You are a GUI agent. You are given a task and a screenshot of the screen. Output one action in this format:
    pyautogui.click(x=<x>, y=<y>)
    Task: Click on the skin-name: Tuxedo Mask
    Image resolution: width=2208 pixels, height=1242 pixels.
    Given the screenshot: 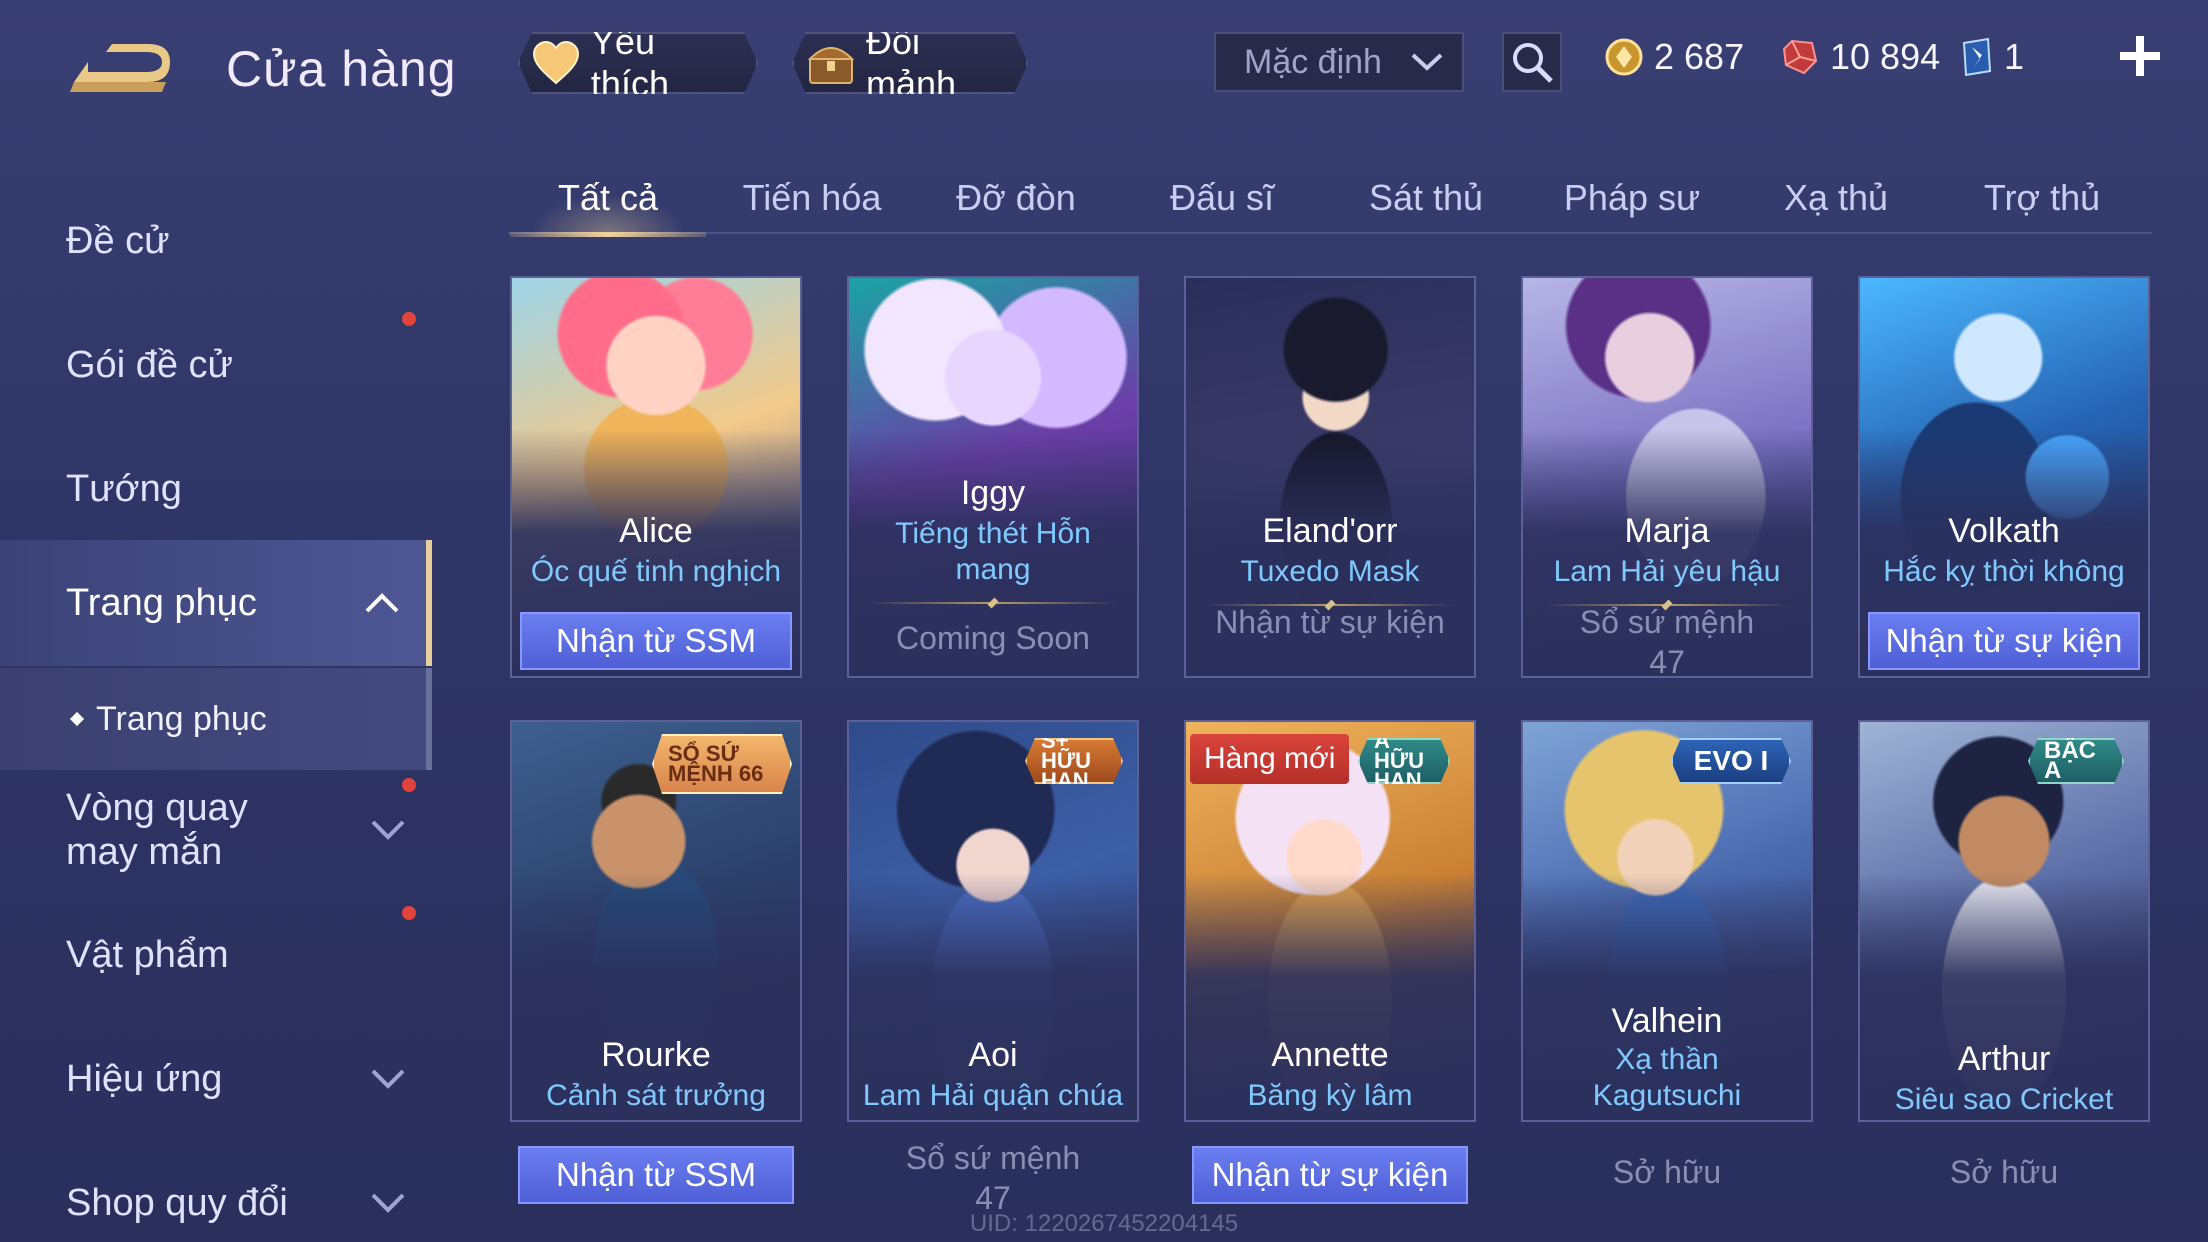 What is the action you would take?
    pyautogui.click(x=1330, y=571)
    